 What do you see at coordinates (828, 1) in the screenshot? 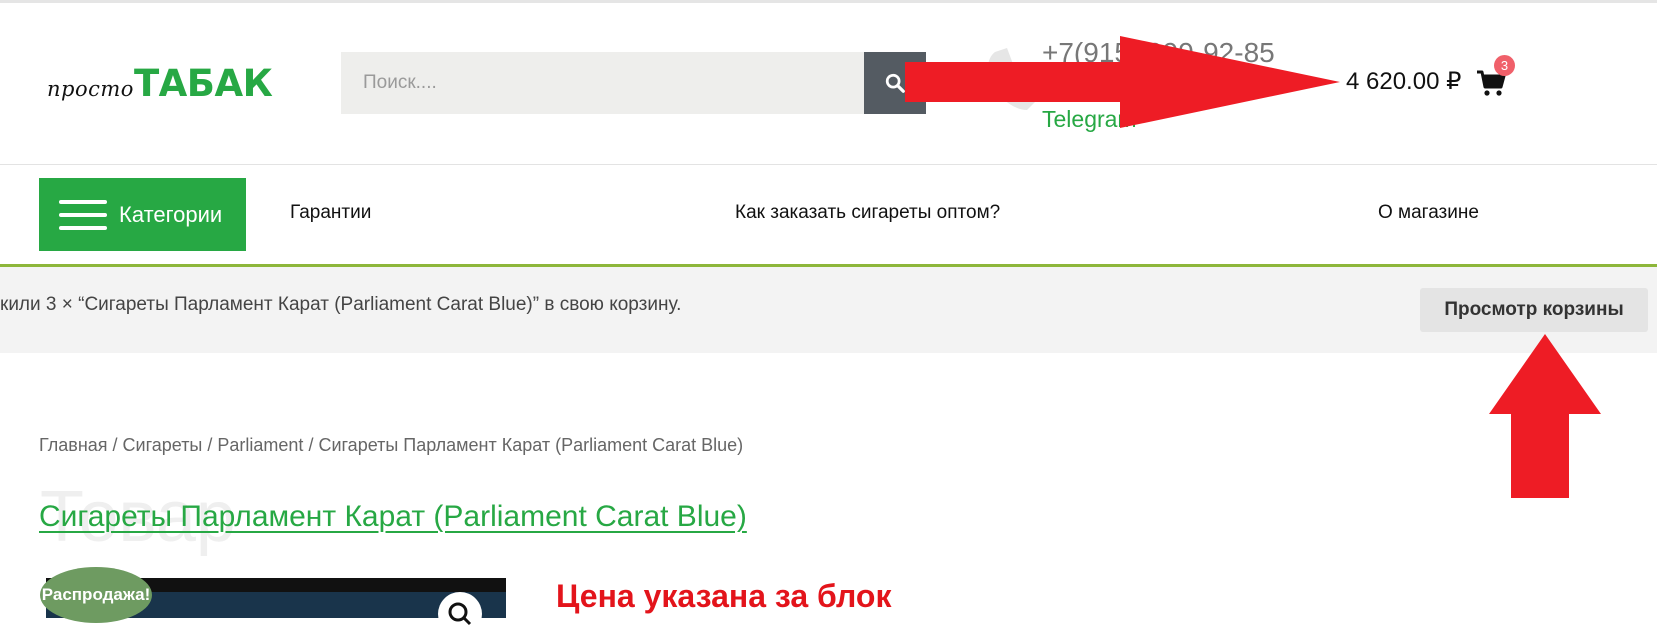
I see `top-border` at bounding box center [828, 1].